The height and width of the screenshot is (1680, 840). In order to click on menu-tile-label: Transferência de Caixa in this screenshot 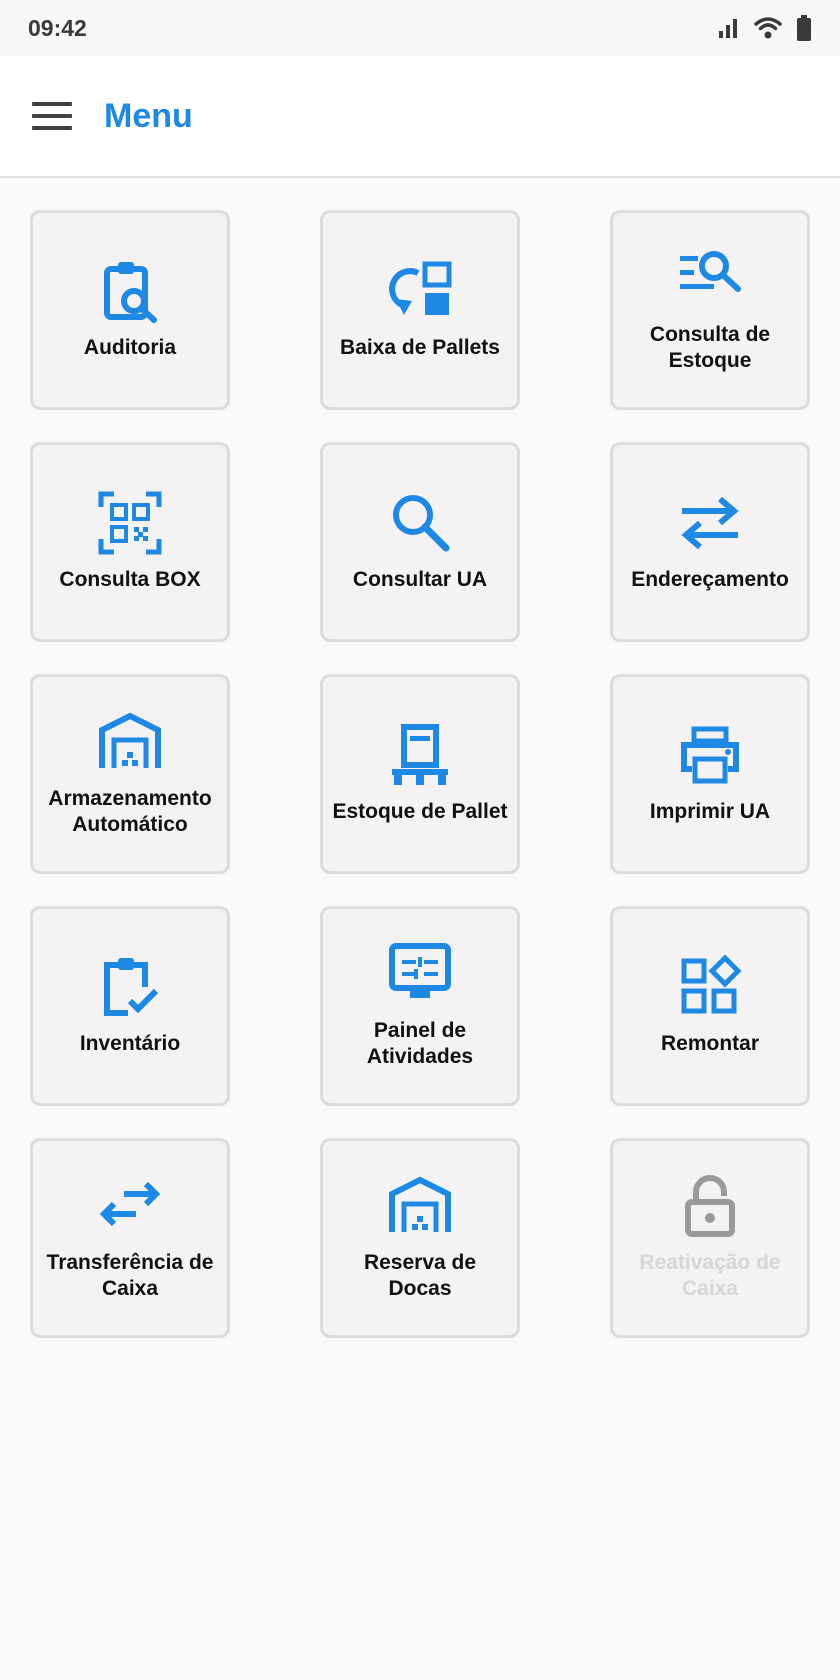, I will do `click(130, 1275)`.